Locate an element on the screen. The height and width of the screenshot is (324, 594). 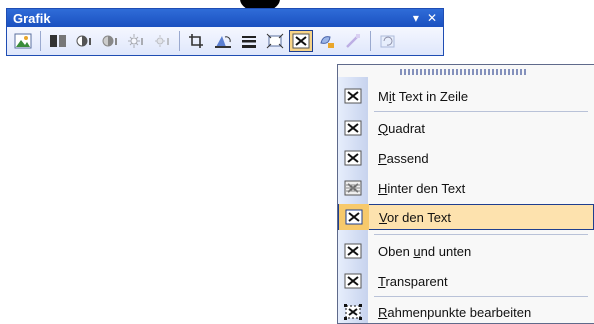
less-contrast-button is located at coordinates (110, 41).